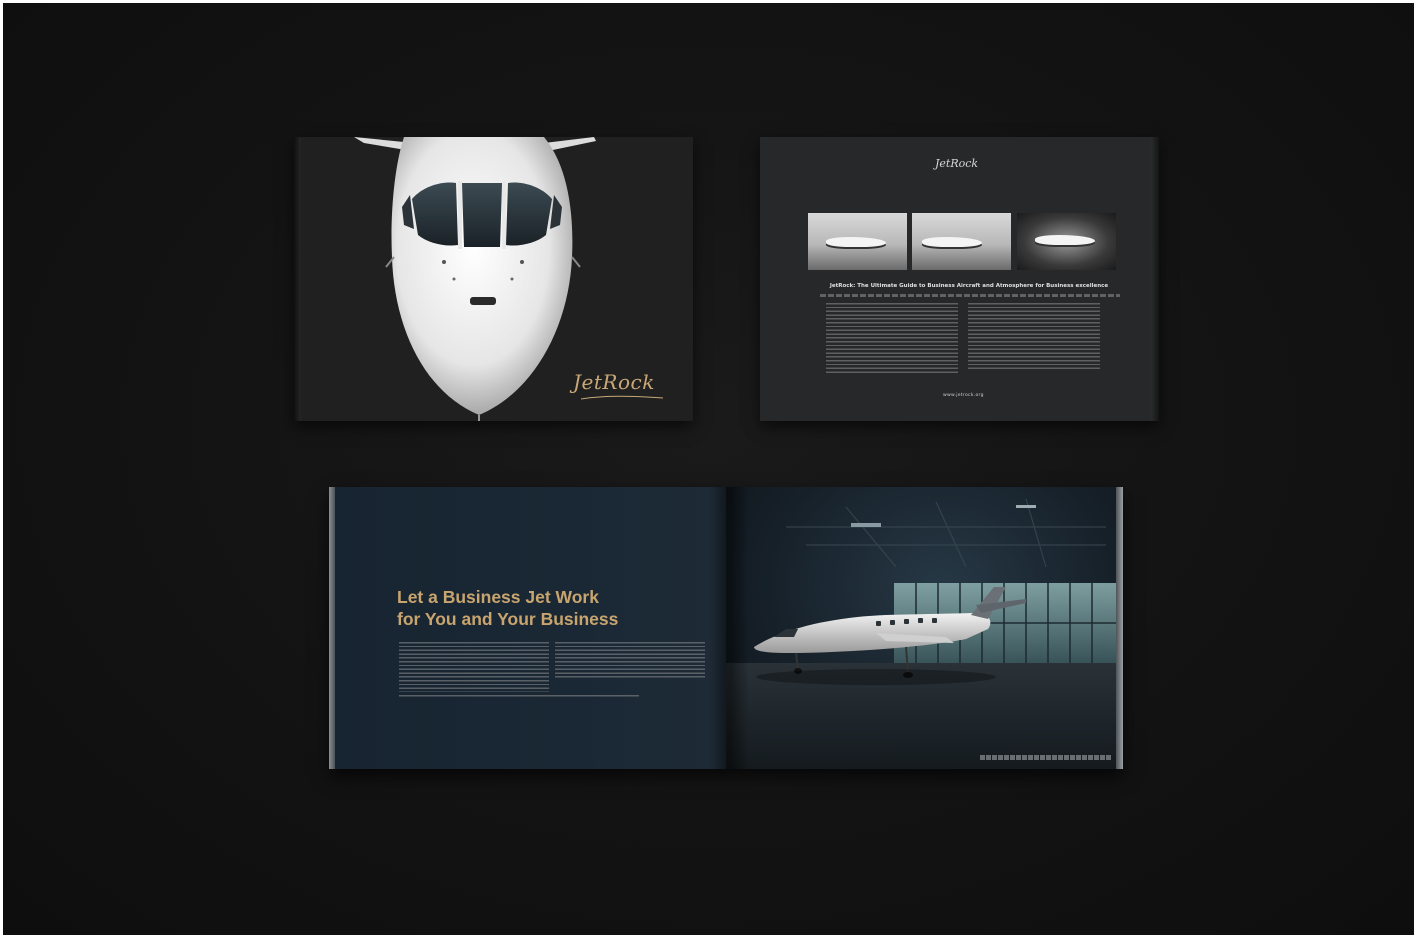 The width and height of the screenshot is (1420, 937). I want to click on logo-swoosh-icon, so click(622, 397).